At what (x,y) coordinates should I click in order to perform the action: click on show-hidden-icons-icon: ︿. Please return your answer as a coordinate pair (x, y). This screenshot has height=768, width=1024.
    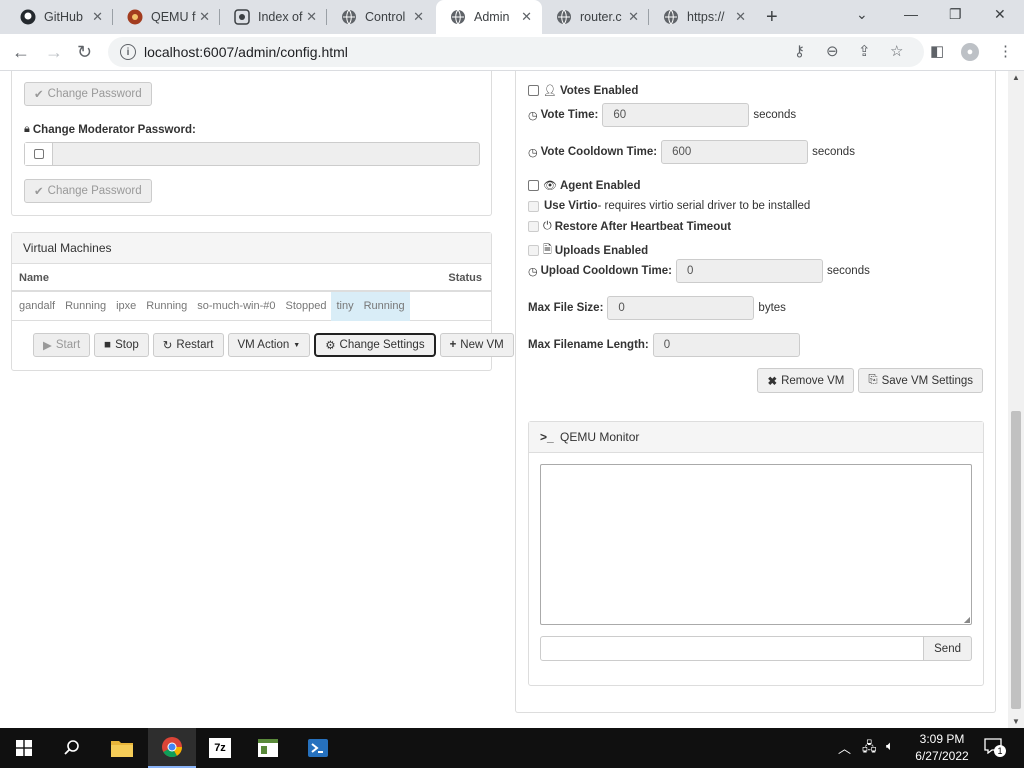
    Looking at the image, I should click on (844, 747).